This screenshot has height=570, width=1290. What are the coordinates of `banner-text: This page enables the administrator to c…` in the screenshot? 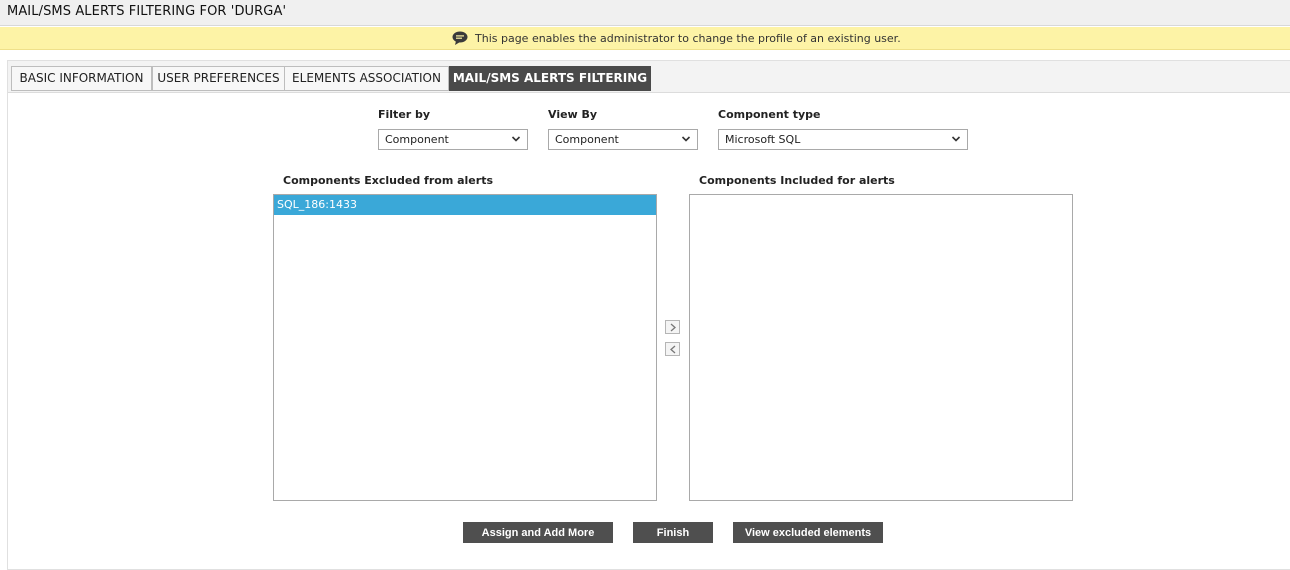 It's located at (688, 38).